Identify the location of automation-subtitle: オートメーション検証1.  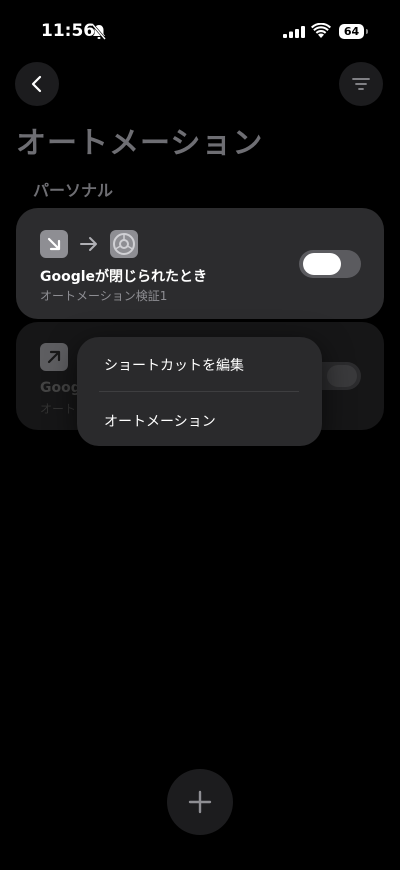
(104, 296).